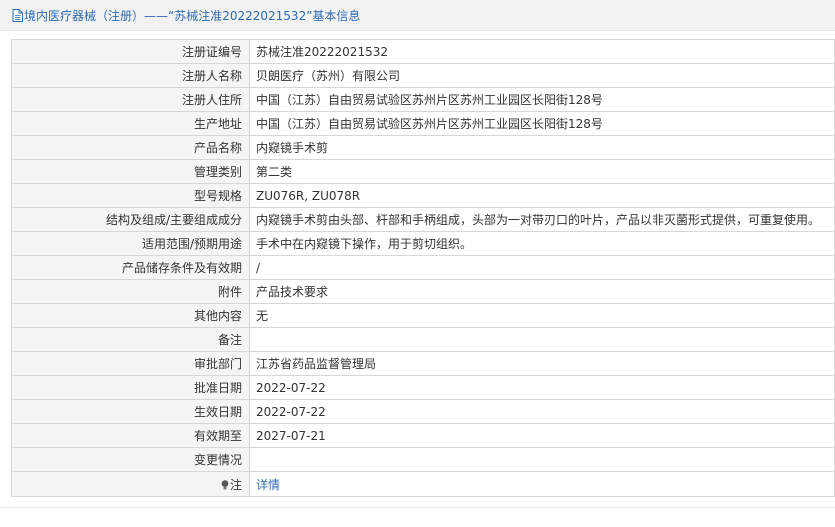 This screenshot has height=527, width=835. What do you see at coordinates (130, 435) in the screenshot?
I see `row-label: 有效期至` at bounding box center [130, 435].